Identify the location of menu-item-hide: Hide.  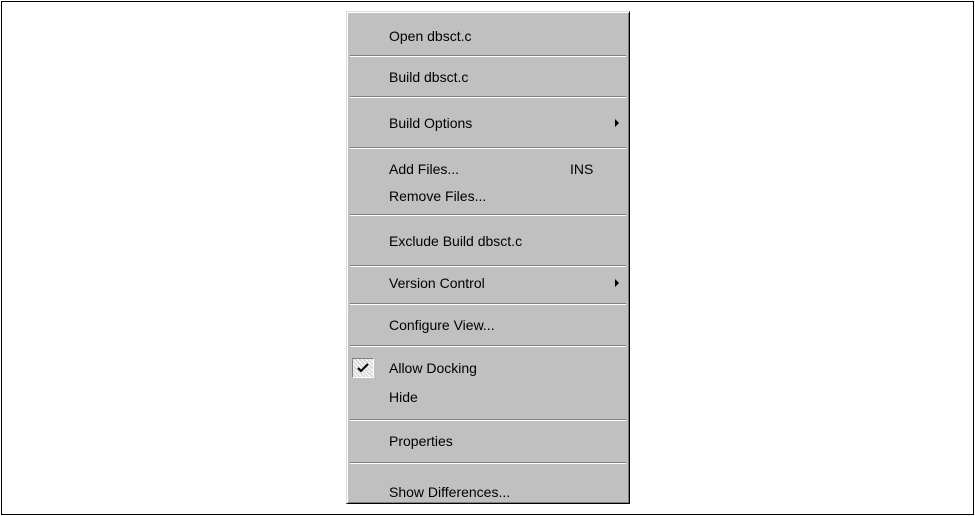
(504, 397).